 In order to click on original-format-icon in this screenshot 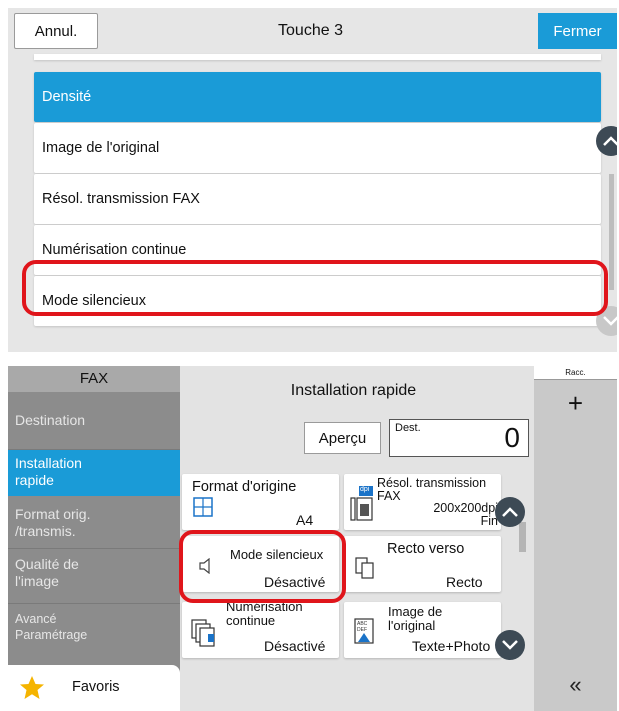, I will do `click(203, 507)`.